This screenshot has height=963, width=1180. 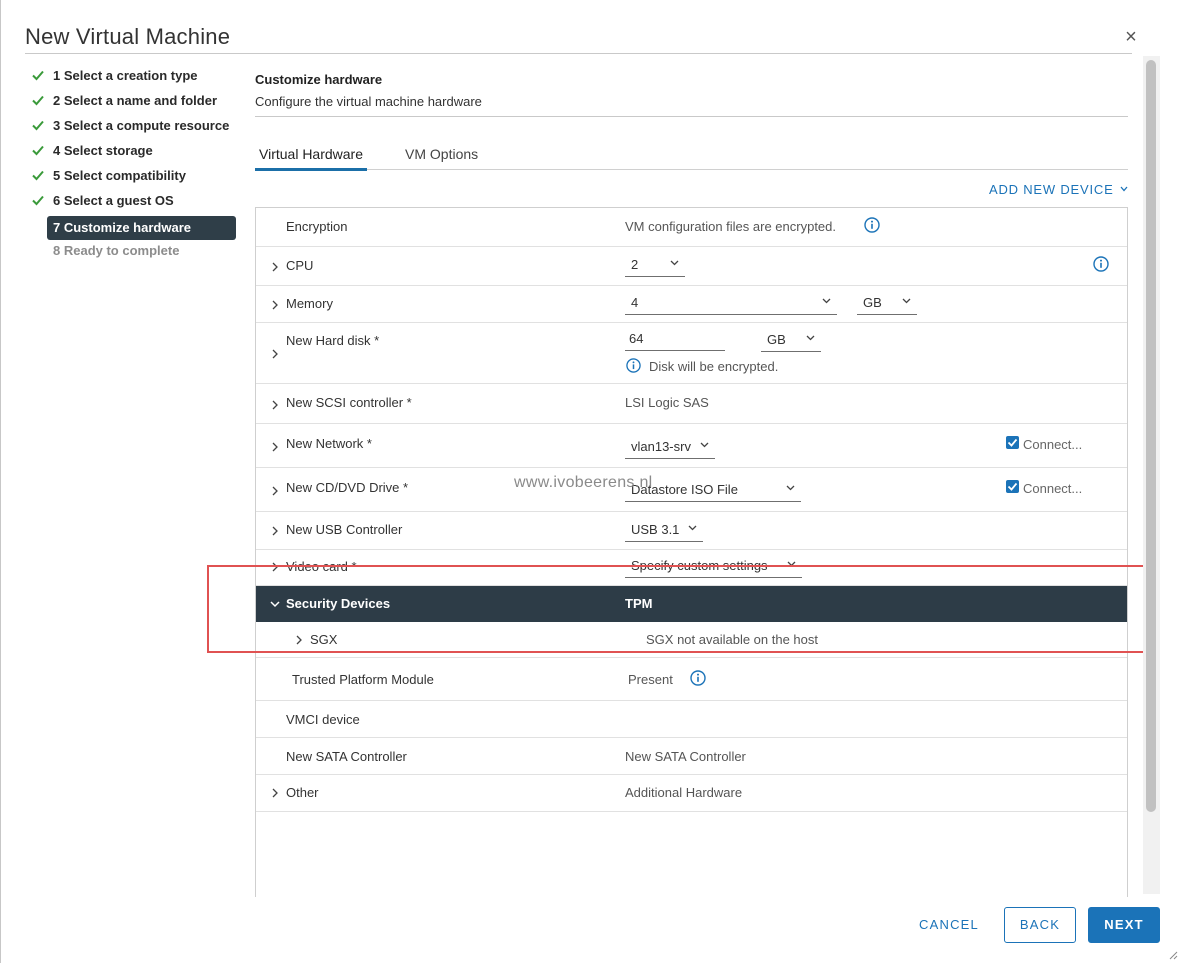 What do you see at coordinates (578, 53) in the screenshot?
I see `title-divider` at bounding box center [578, 53].